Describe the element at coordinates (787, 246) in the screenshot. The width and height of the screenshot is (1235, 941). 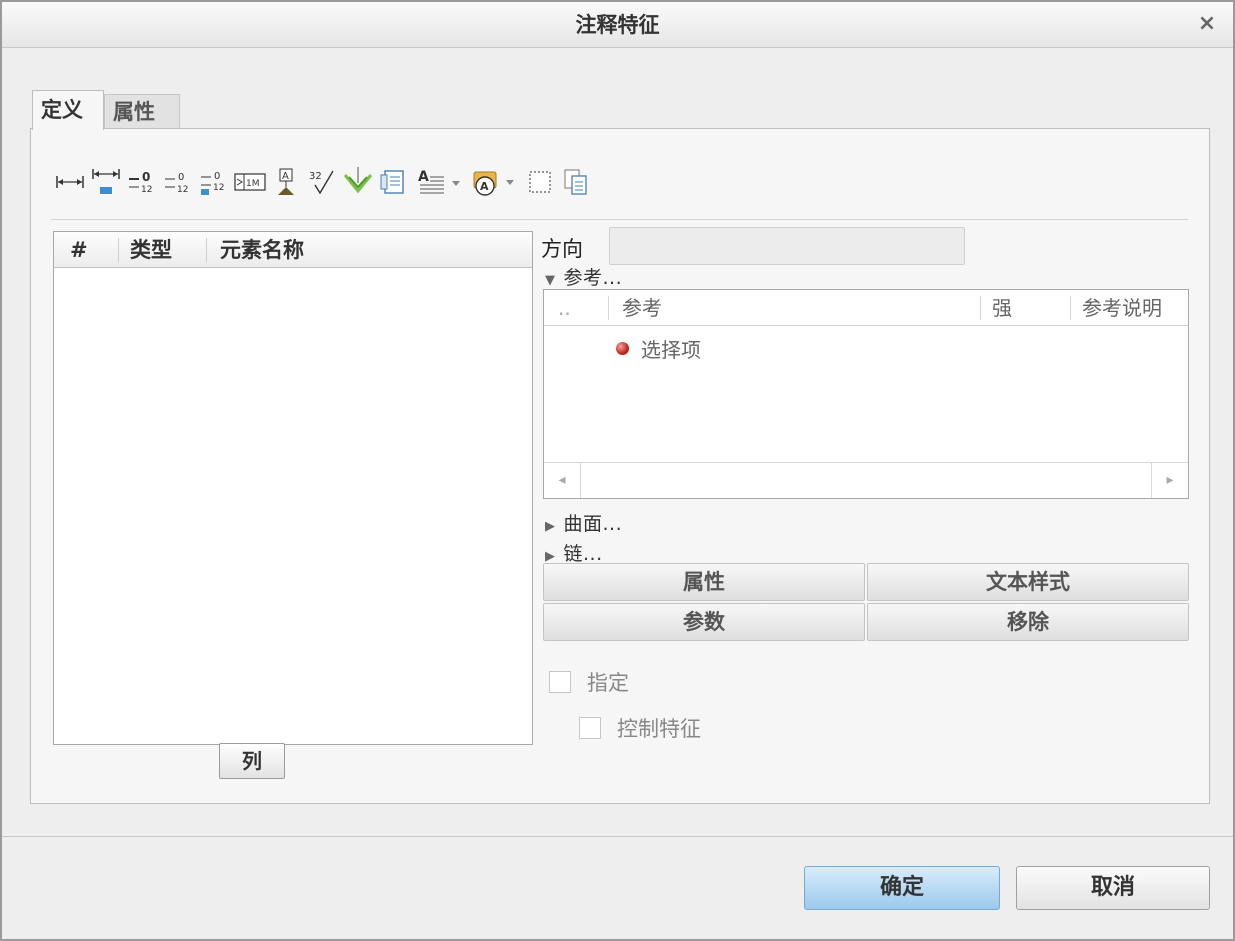
I see `direction-field` at that location.